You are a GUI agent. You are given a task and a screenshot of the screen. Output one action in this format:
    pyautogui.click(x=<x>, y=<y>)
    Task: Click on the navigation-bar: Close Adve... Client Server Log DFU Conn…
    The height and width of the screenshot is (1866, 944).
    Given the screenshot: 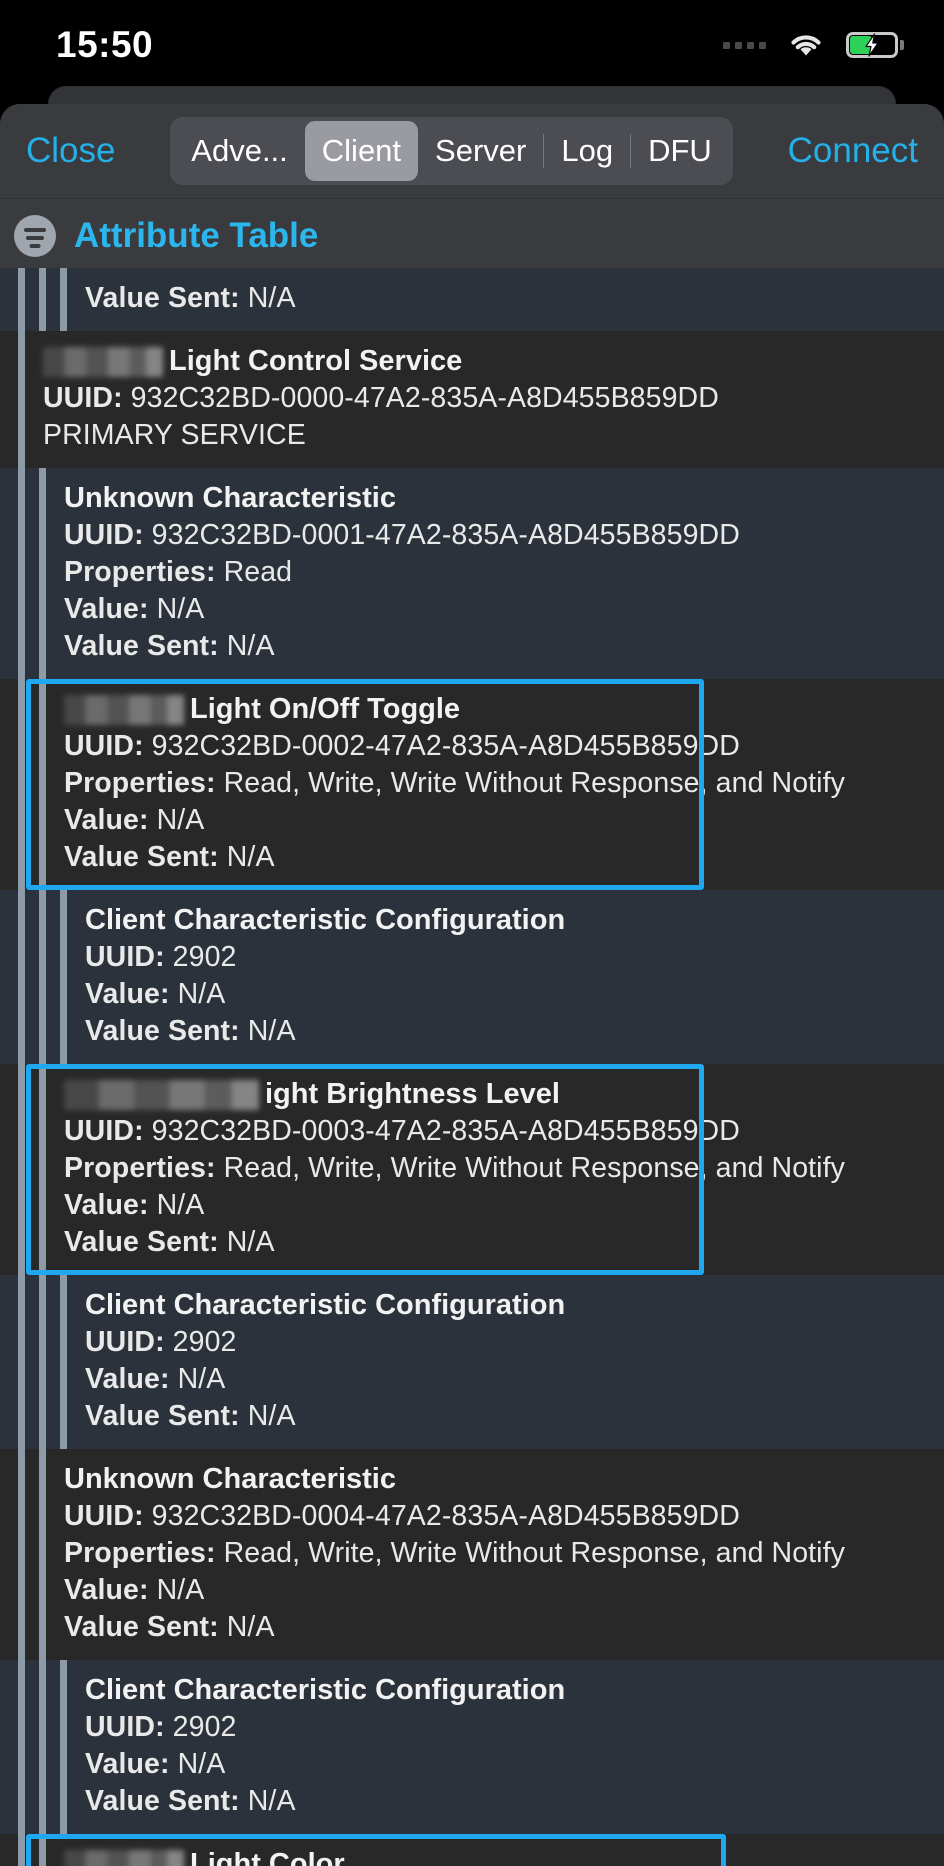 What is the action you would take?
    pyautogui.click(x=472, y=151)
    